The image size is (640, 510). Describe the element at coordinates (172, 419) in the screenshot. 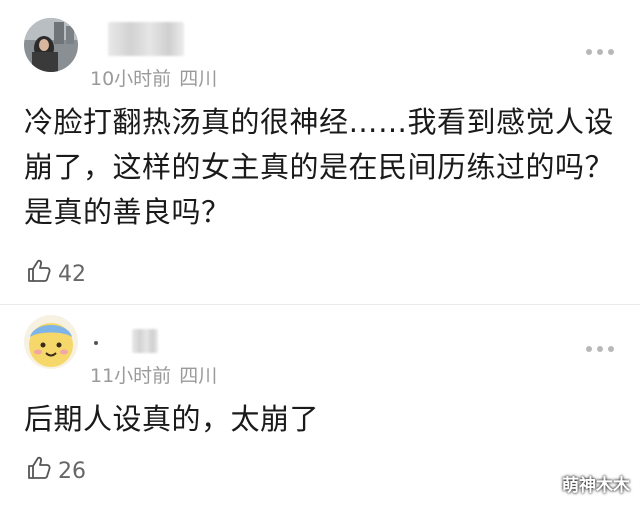

I see `comment-text: 后期人设真的，太崩了` at that location.